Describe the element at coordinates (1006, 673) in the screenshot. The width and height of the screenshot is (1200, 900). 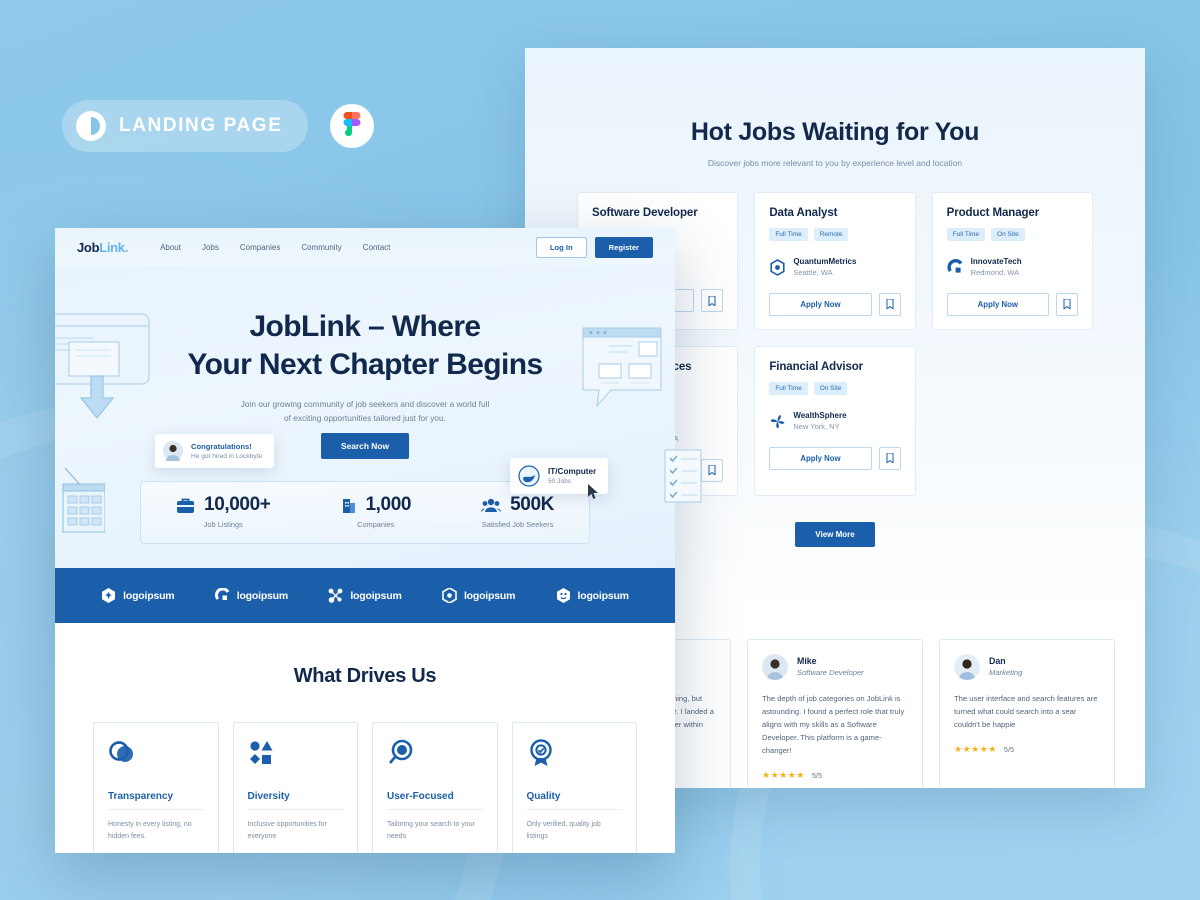
I see `testimonial-role: Marketing` at that location.